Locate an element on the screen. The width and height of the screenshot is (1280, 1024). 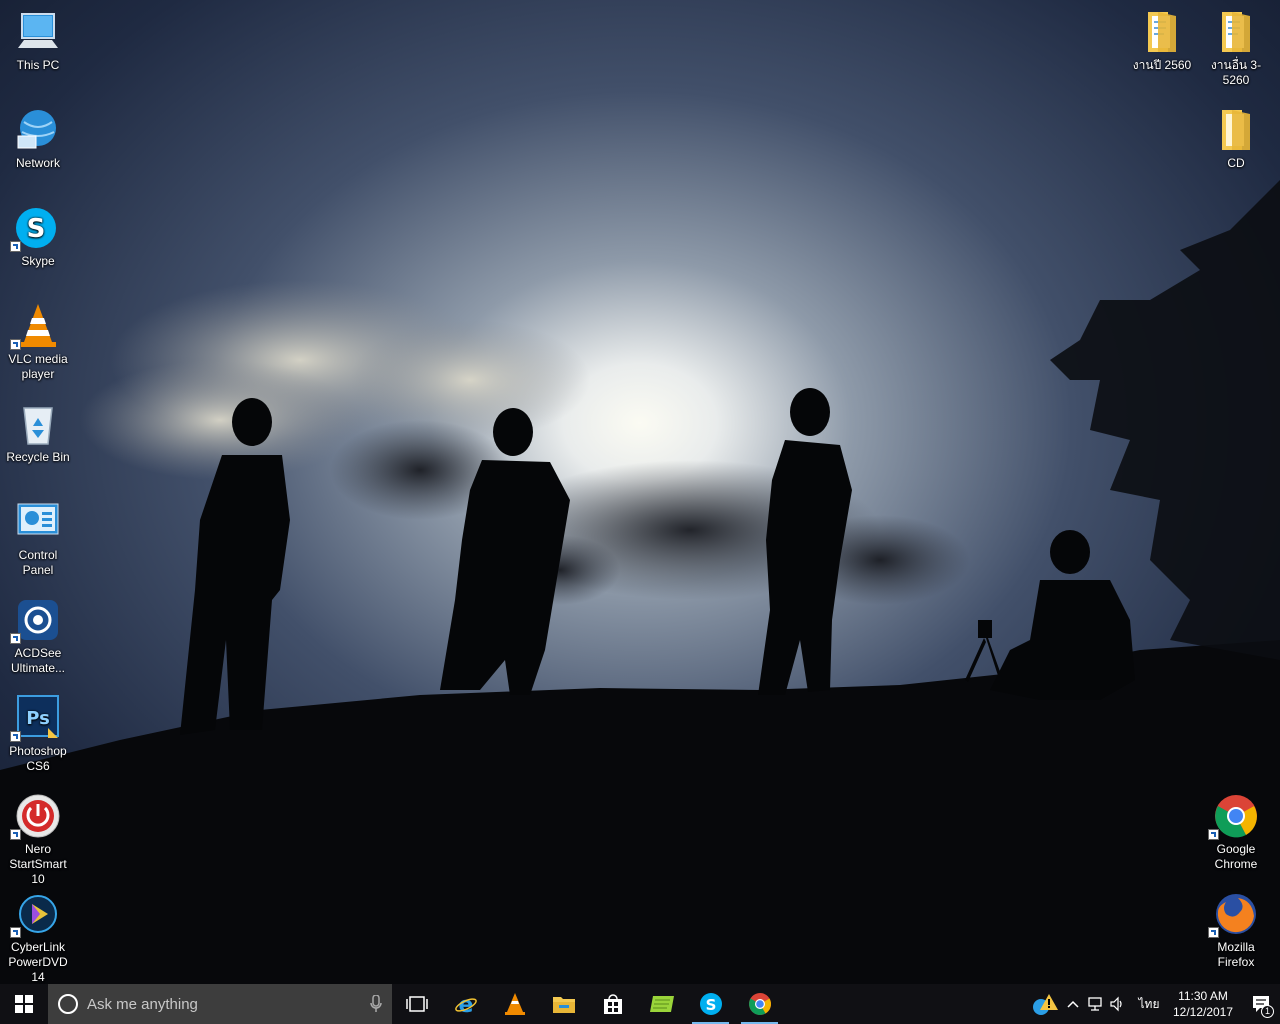
svg-text: e is located at coordinates (465, 1004).